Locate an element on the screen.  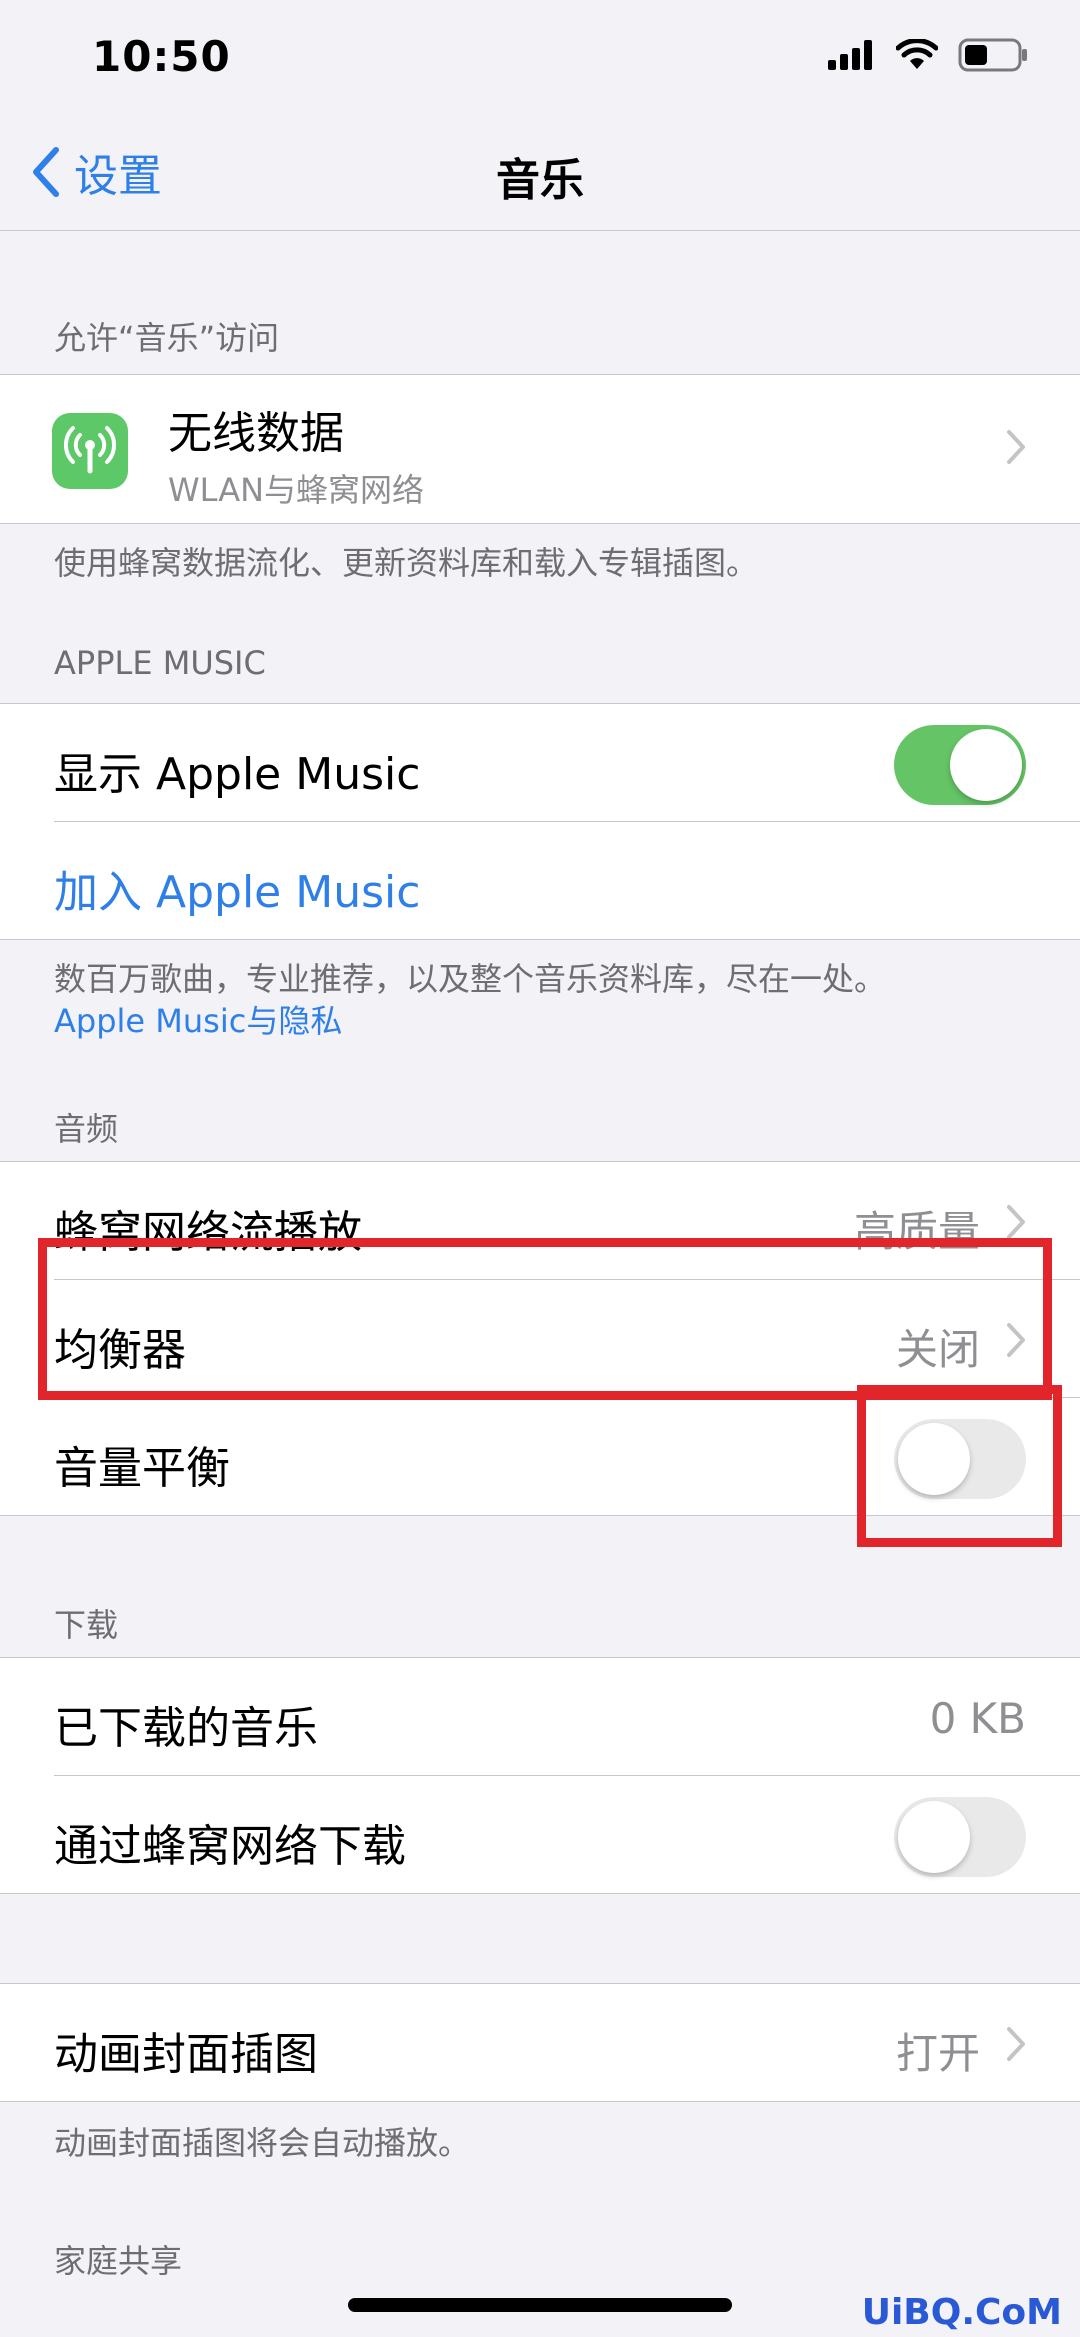
access-group: 无线数据 WLAN与蜂窝网络 is located at coordinates (540, 449).